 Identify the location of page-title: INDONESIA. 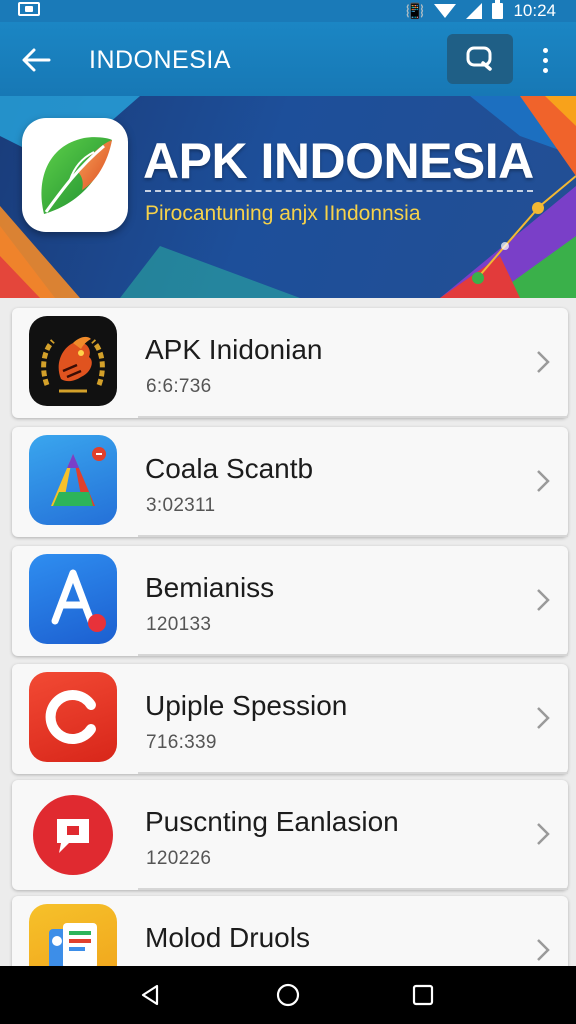
(160, 60).